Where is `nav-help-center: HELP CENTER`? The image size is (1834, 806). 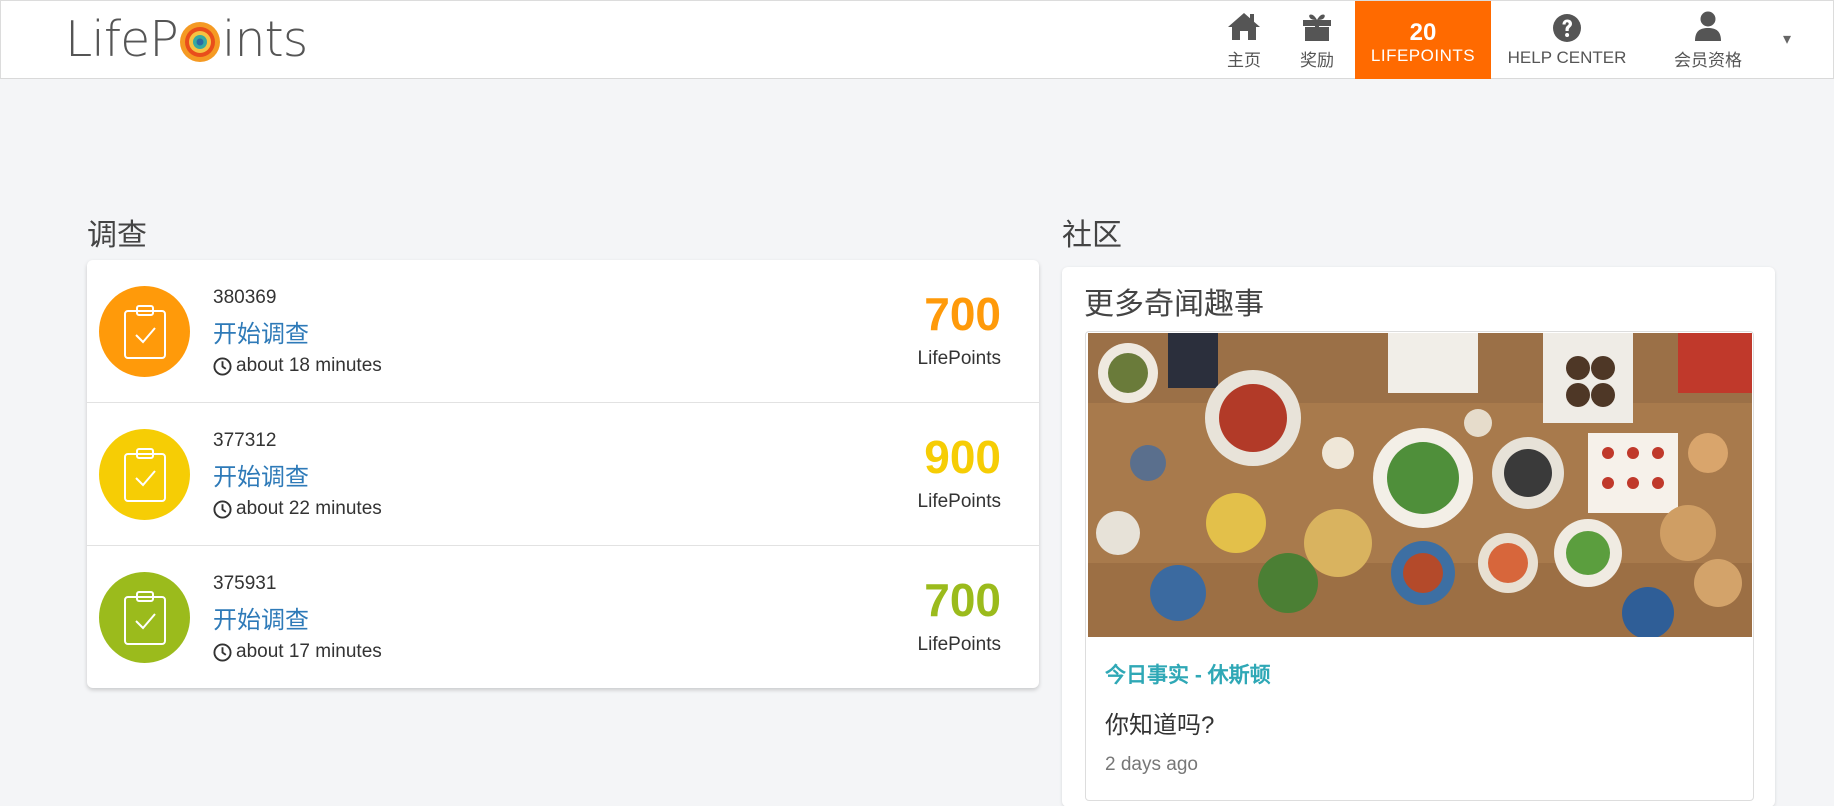 nav-help-center: HELP CENTER is located at coordinates (1567, 40).